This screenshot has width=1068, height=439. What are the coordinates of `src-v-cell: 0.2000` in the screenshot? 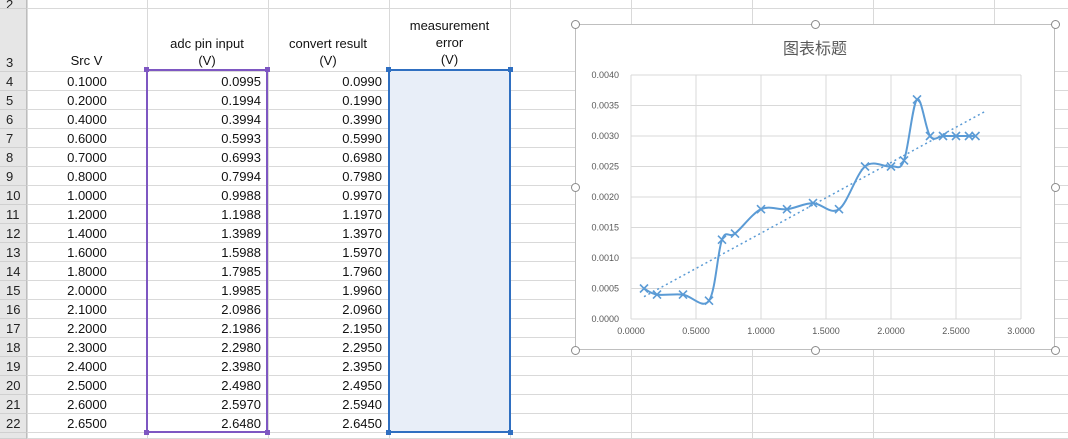 It's located at (87, 100).